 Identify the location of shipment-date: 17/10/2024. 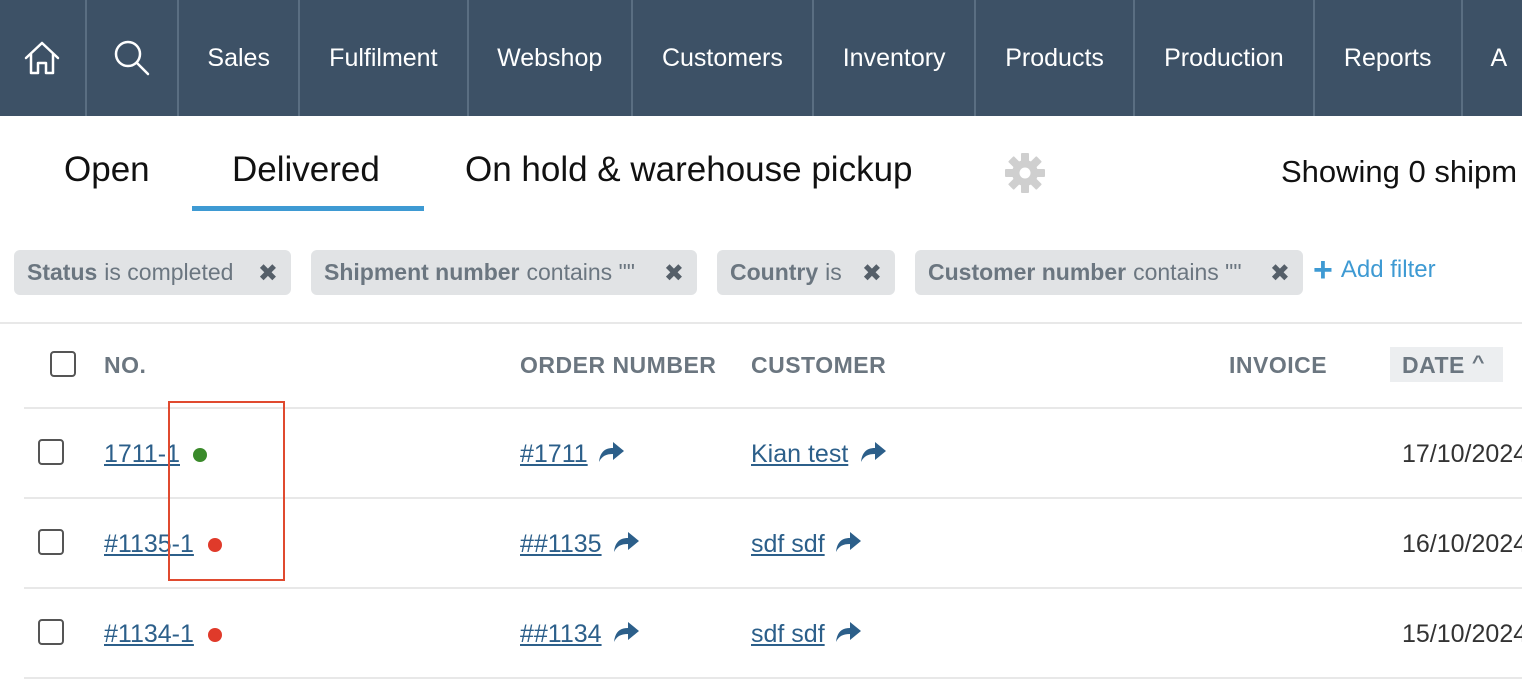
(1462, 454).